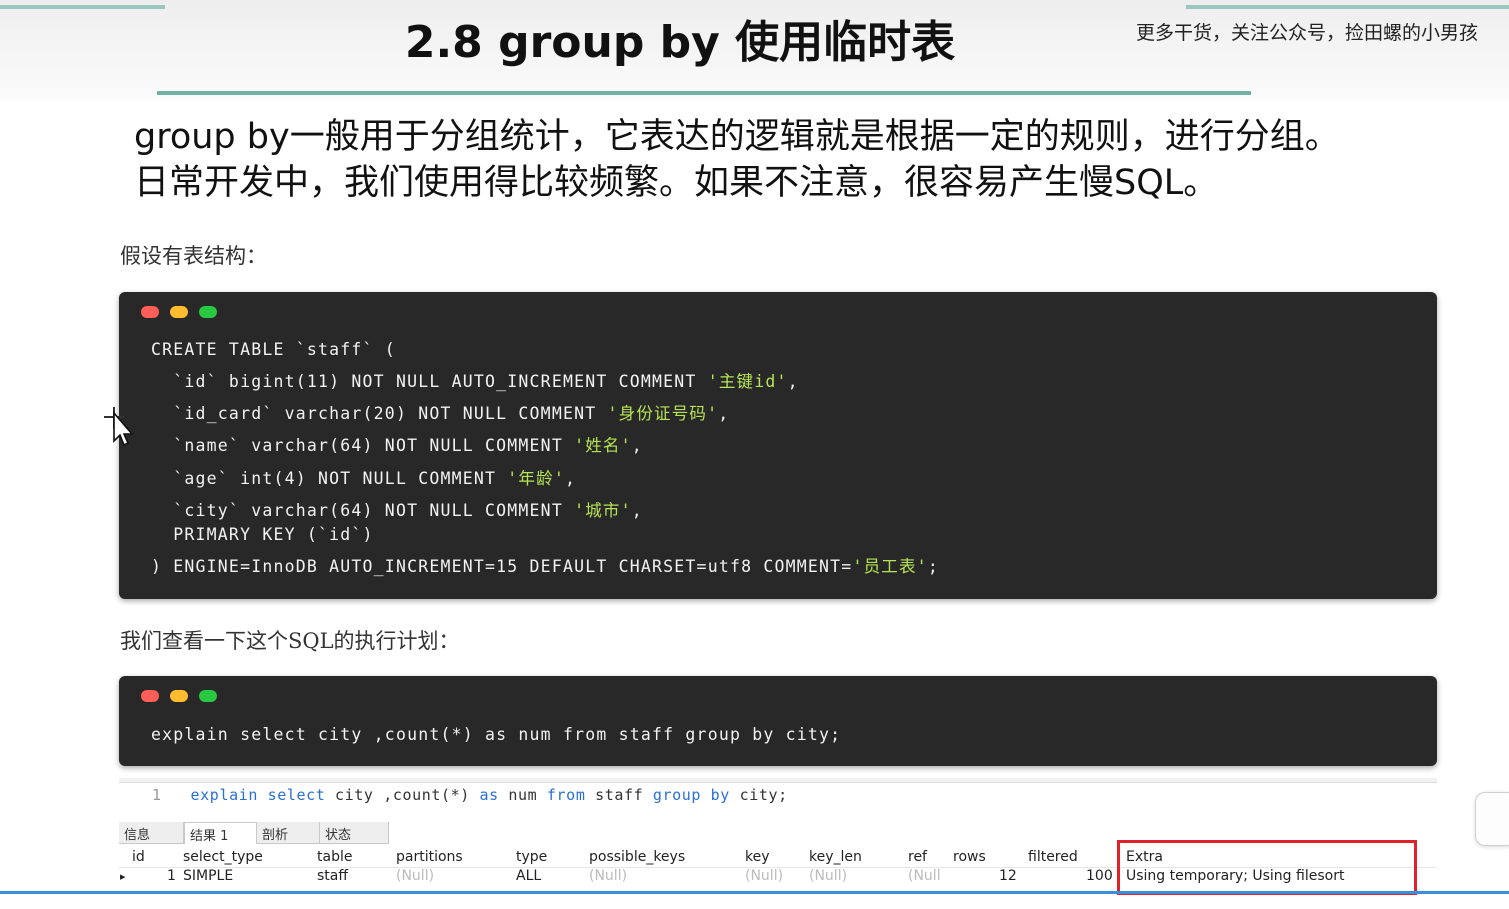 The height and width of the screenshot is (909, 1509). I want to click on dot-red-icon, so click(150, 696).